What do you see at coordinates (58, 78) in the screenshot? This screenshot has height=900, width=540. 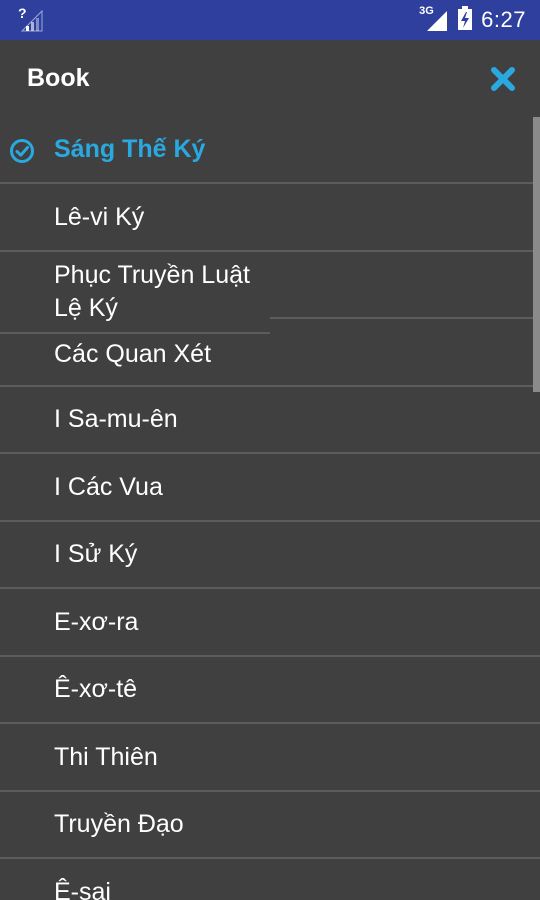 I see `page-title: Book` at bounding box center [58, 78].